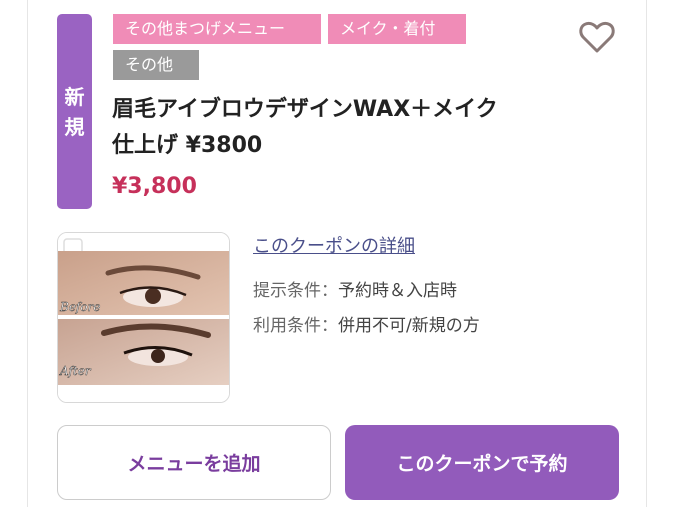 This screenshot has width=676, height=507. What do you see at coordinates (75, 371) in the screenshot?
I see `after-label: After` at bounding box center [75, 371].